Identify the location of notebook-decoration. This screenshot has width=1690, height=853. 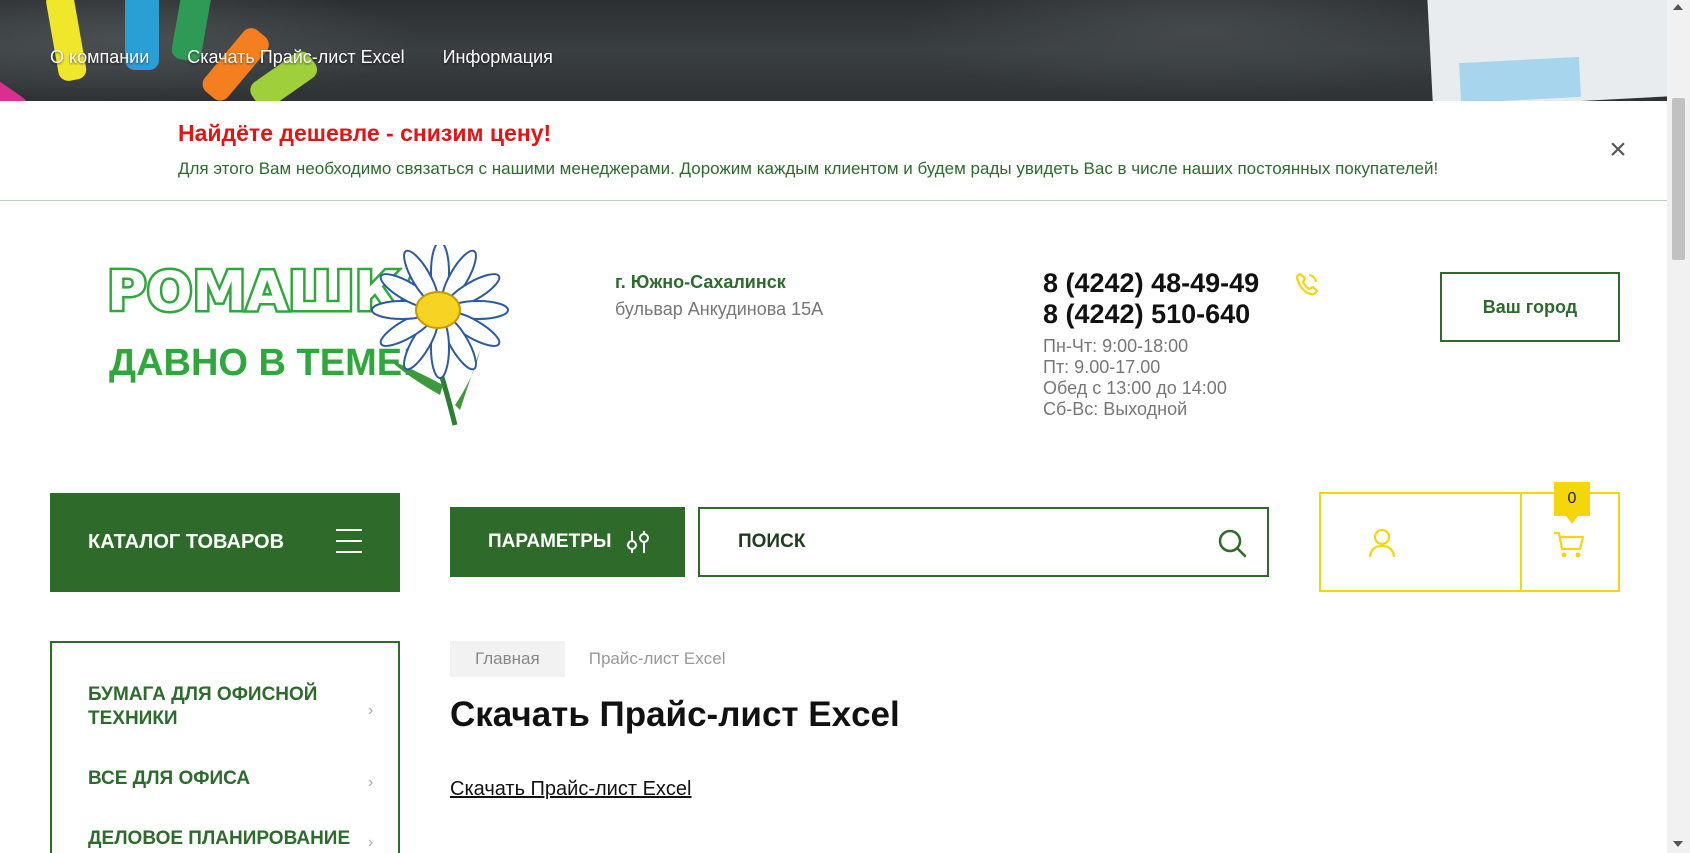
(1520, 78).